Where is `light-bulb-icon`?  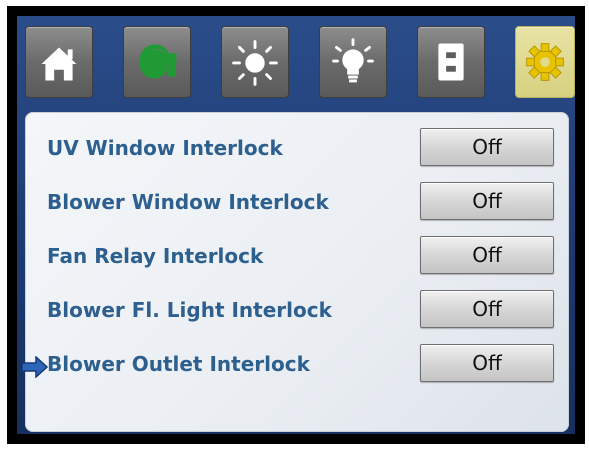
light-bulb-icon is located at coordinates (353, 60).